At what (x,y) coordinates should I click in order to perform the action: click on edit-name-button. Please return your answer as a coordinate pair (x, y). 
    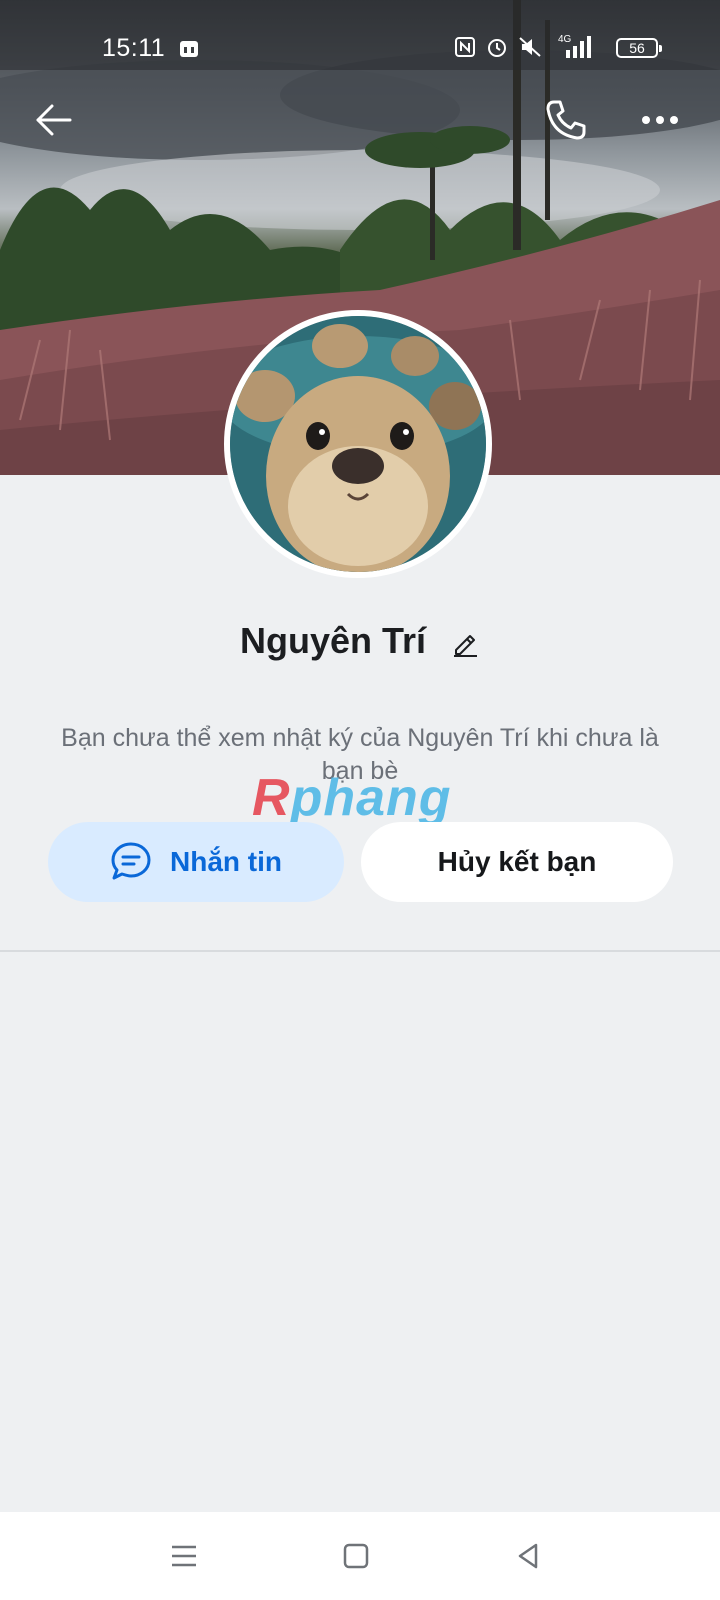
    Looking at the image, I should click on (465, 643).